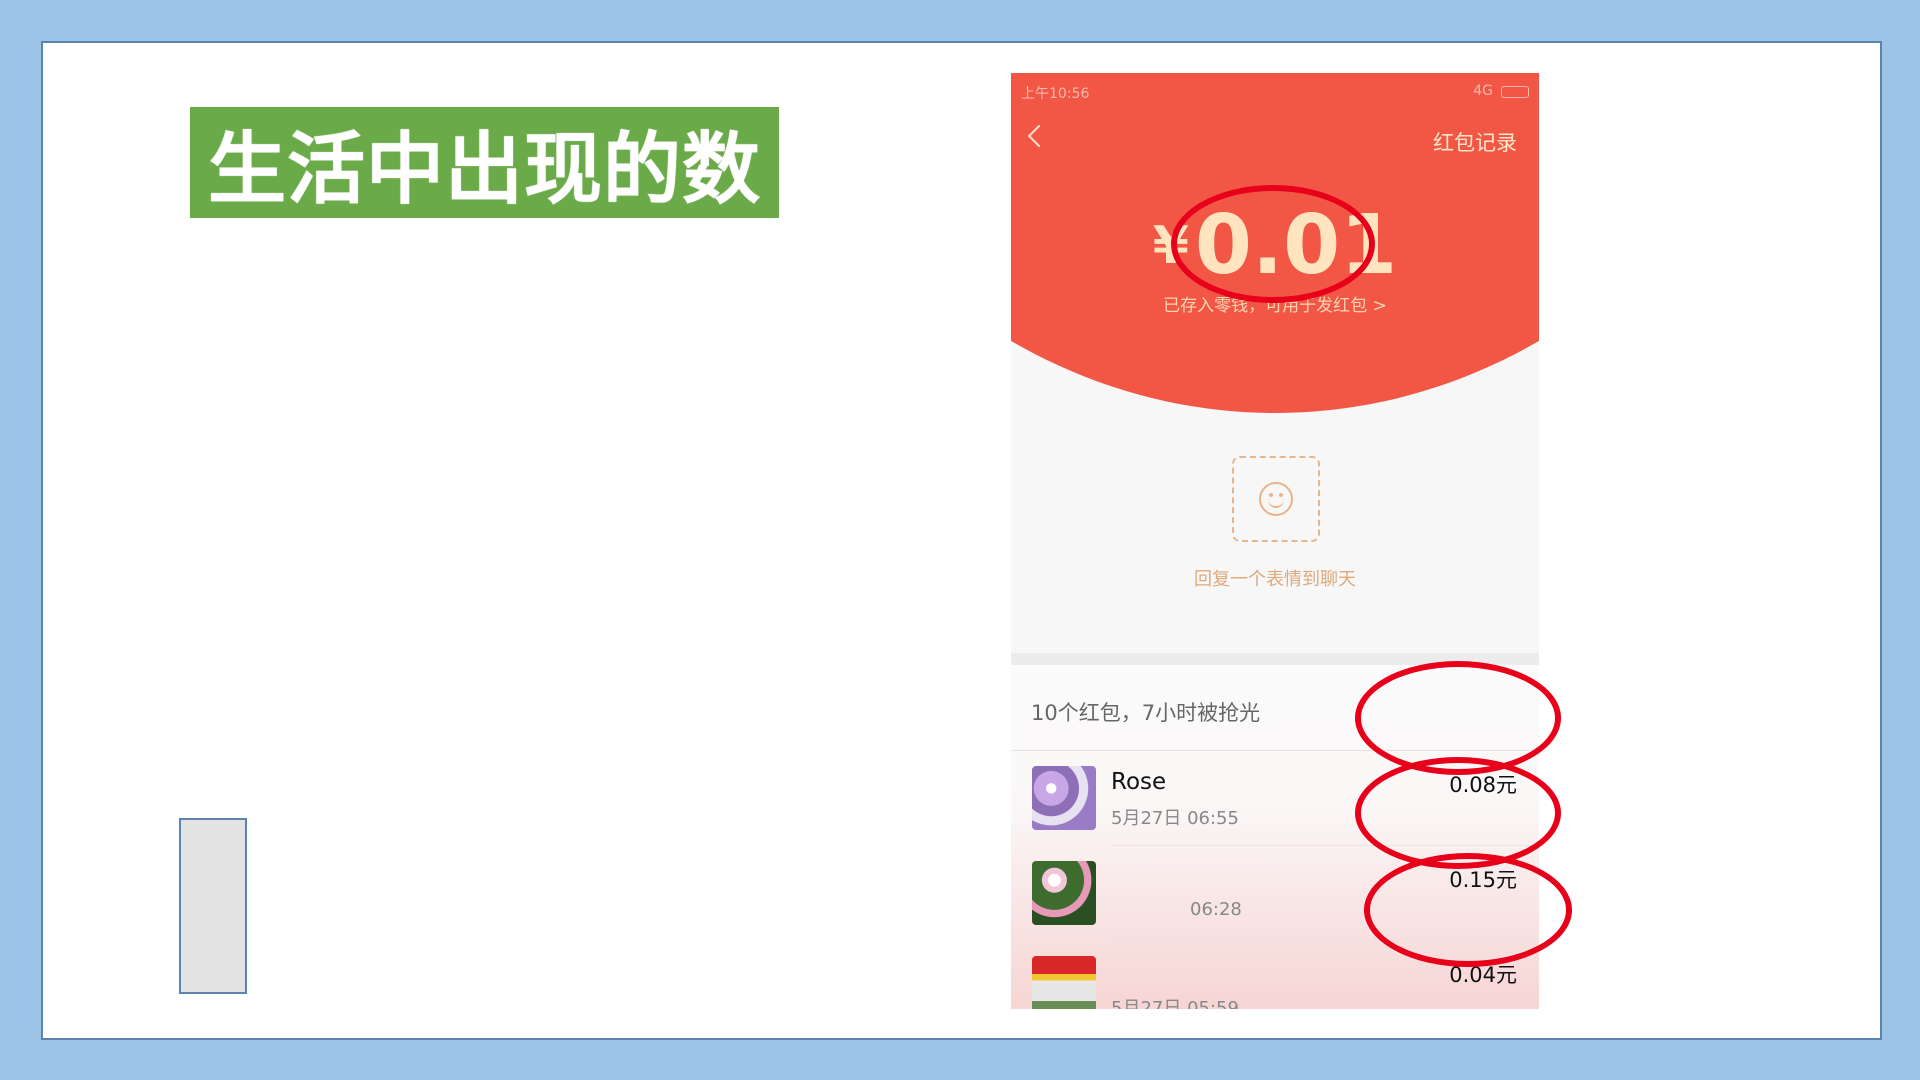 The height and width of the screenshot is (1080, 1920). What do you see at coordinates (1275, 578) in the screenshot?
I see `reply-emoji-label: 回复一个表情到聊天` at bounding box center [1275, 578].